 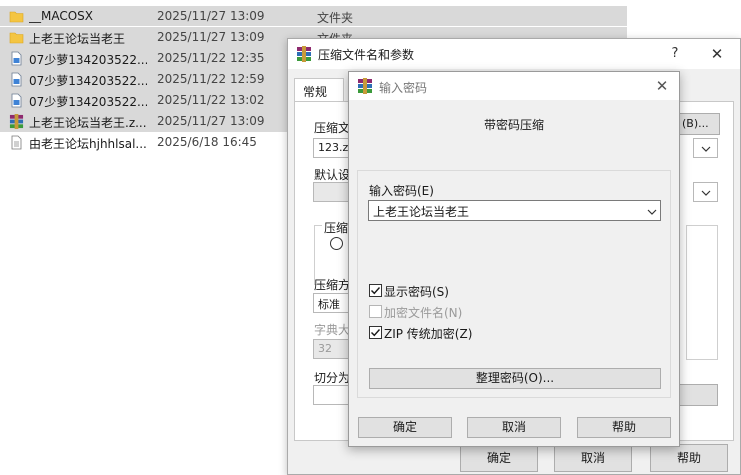 What do you see at coordinates (423, 313) in the screenshot?
I see `encrypt-filenames-label: 加密文件名(N)` at bounding box center [423, 313].